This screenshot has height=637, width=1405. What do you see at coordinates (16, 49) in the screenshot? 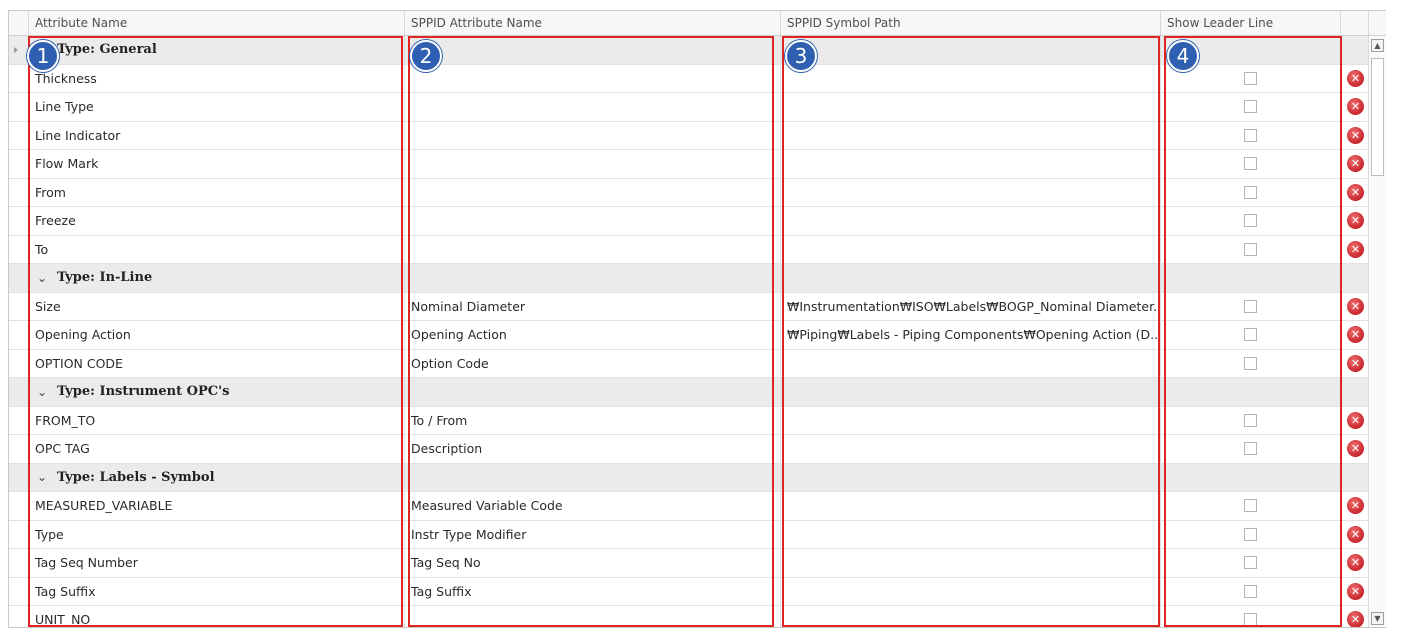
I see `current-row-icon` at bounding box center [16, 49].